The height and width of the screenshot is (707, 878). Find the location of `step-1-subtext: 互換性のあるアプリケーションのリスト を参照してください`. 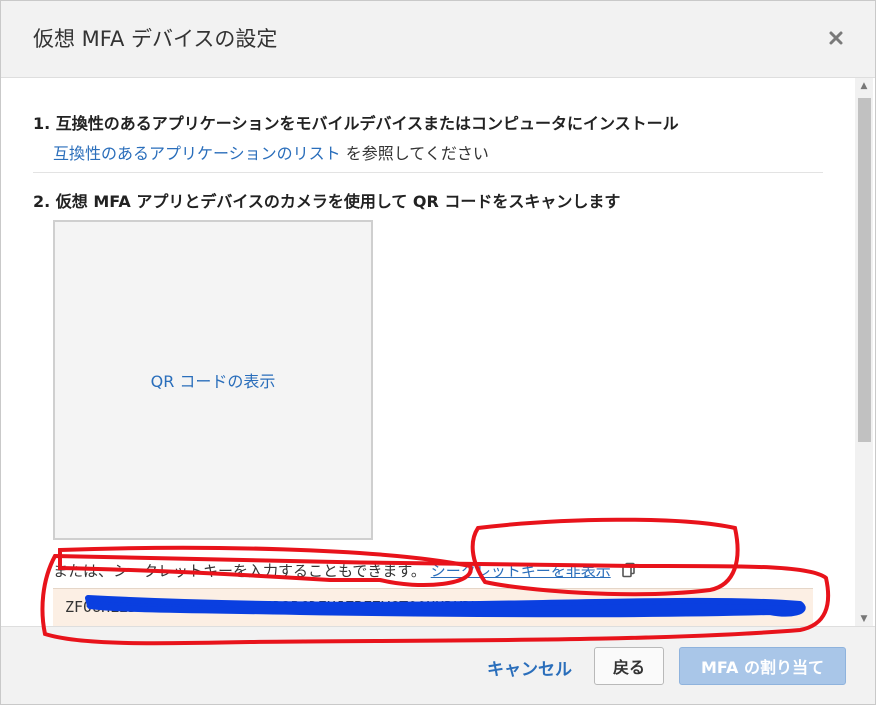

step-1-subtext: 互換性のあるアプリケーションのリスト を参照してください is located at coordinates (356, 152).